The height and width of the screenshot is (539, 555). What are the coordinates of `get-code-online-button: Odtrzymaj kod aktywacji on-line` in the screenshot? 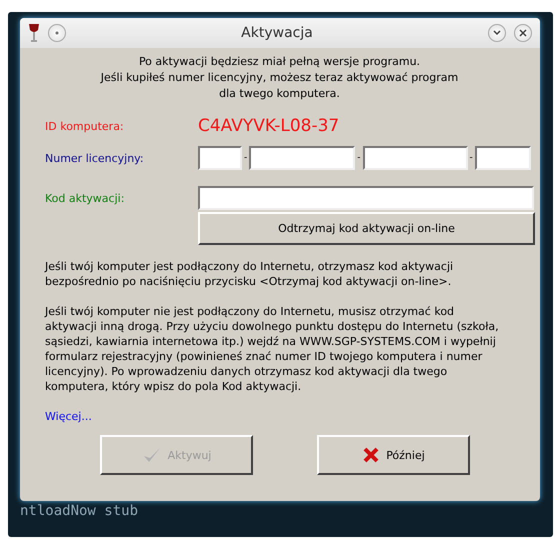 It's located at (366, 228).